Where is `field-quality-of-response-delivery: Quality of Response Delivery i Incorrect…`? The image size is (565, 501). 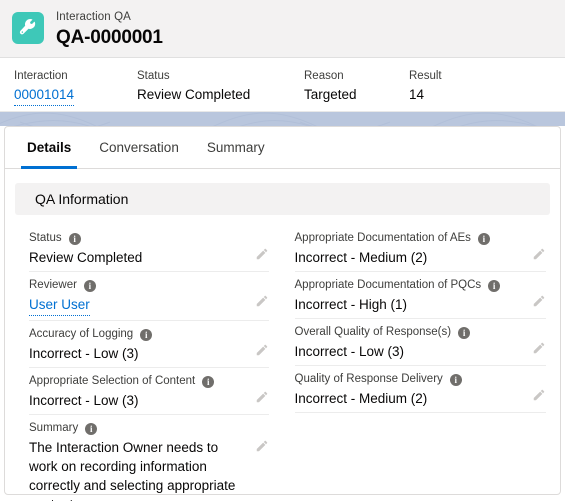
field-quality-of-response-delivery: Quality of Response Delivery i Incorrect… is located at coordinates (420, 389).